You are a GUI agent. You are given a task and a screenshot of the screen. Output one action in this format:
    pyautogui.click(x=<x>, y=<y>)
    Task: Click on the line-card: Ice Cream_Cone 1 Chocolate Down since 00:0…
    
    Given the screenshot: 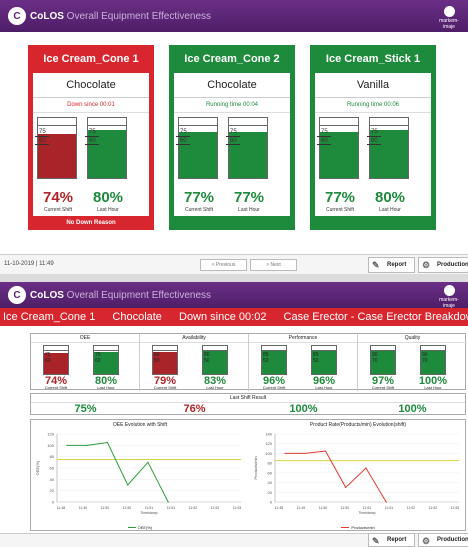 What is the action you would take?
    pyautogui.click(x=91, y=137)
    